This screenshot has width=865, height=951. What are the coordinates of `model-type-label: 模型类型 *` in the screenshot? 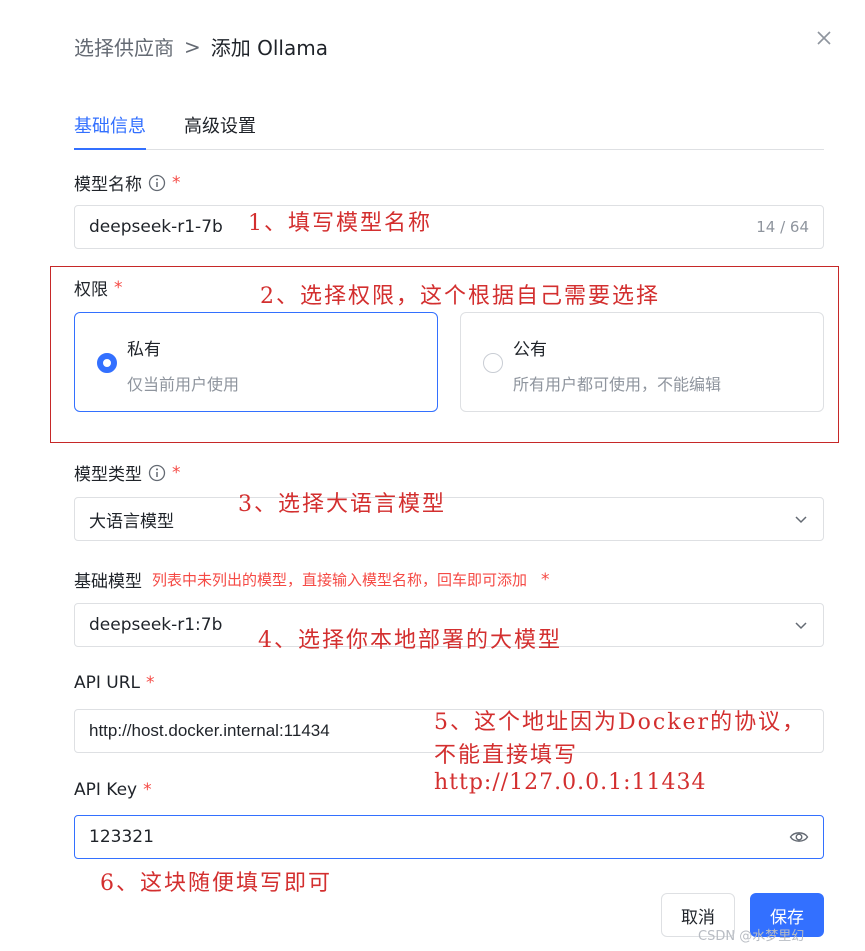 It's located at (127, 473).